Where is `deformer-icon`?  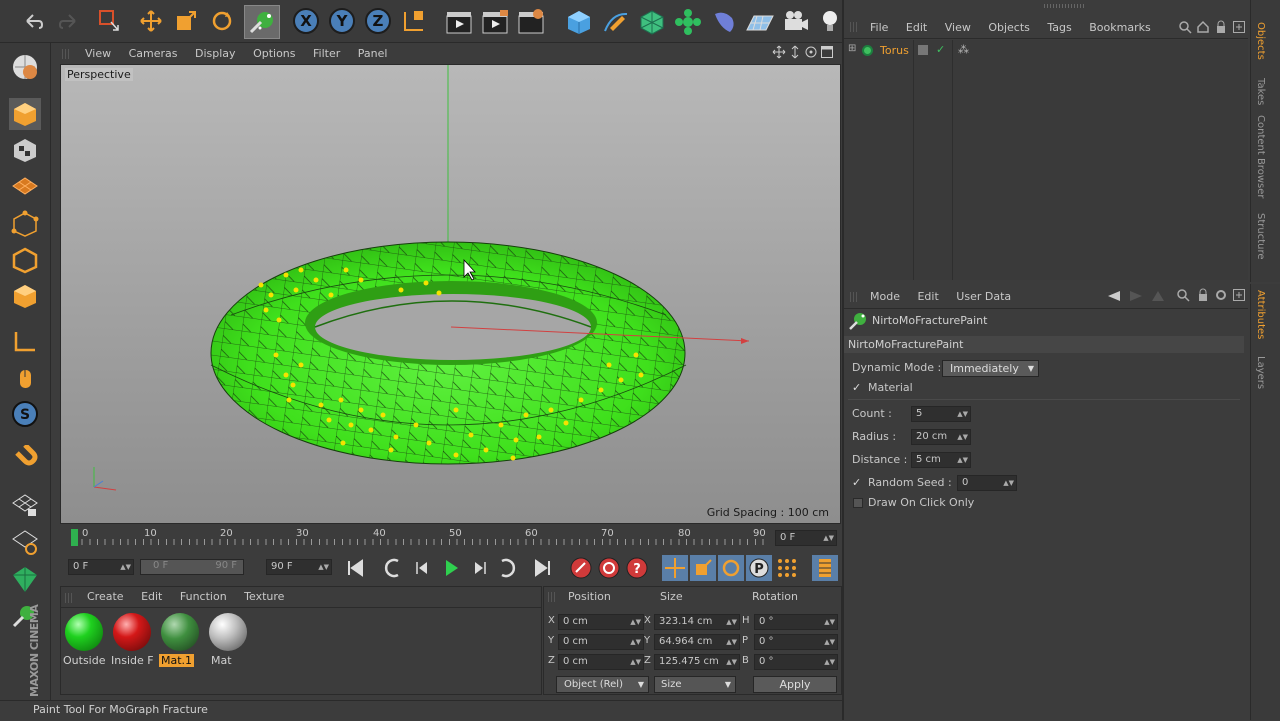 deformer-icon is located at coordinates (724, 22).